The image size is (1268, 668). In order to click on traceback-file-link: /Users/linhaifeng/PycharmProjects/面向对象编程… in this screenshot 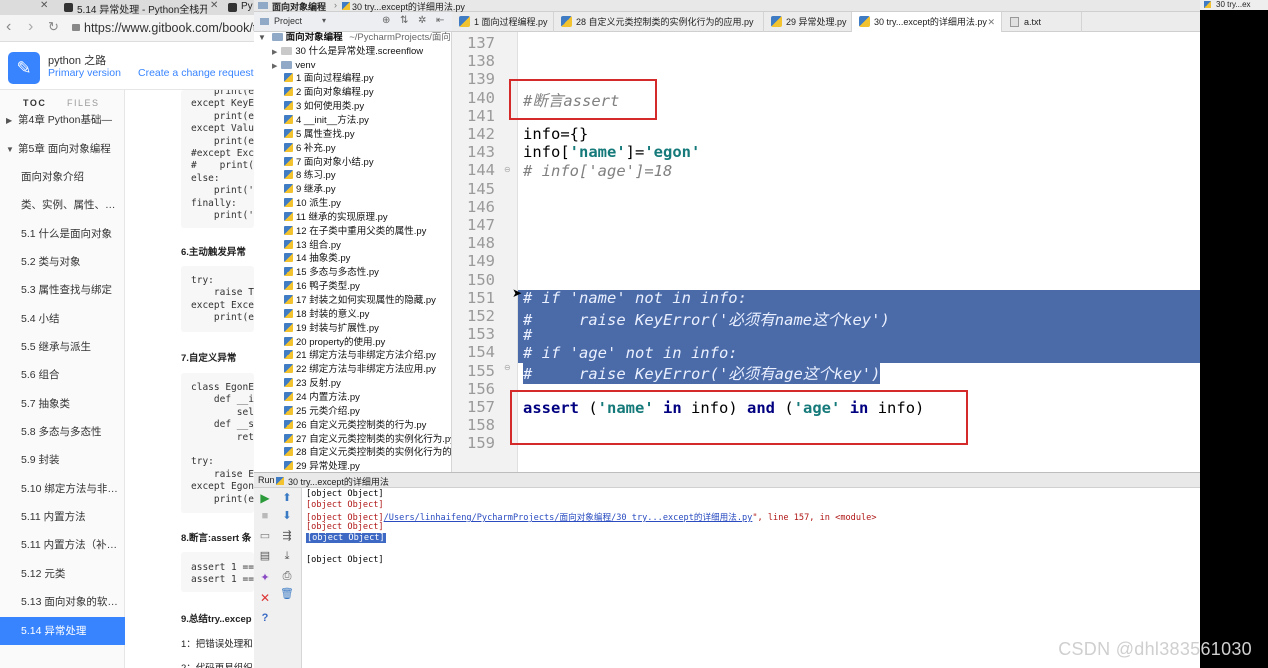, I will do `click(568, 518)`.